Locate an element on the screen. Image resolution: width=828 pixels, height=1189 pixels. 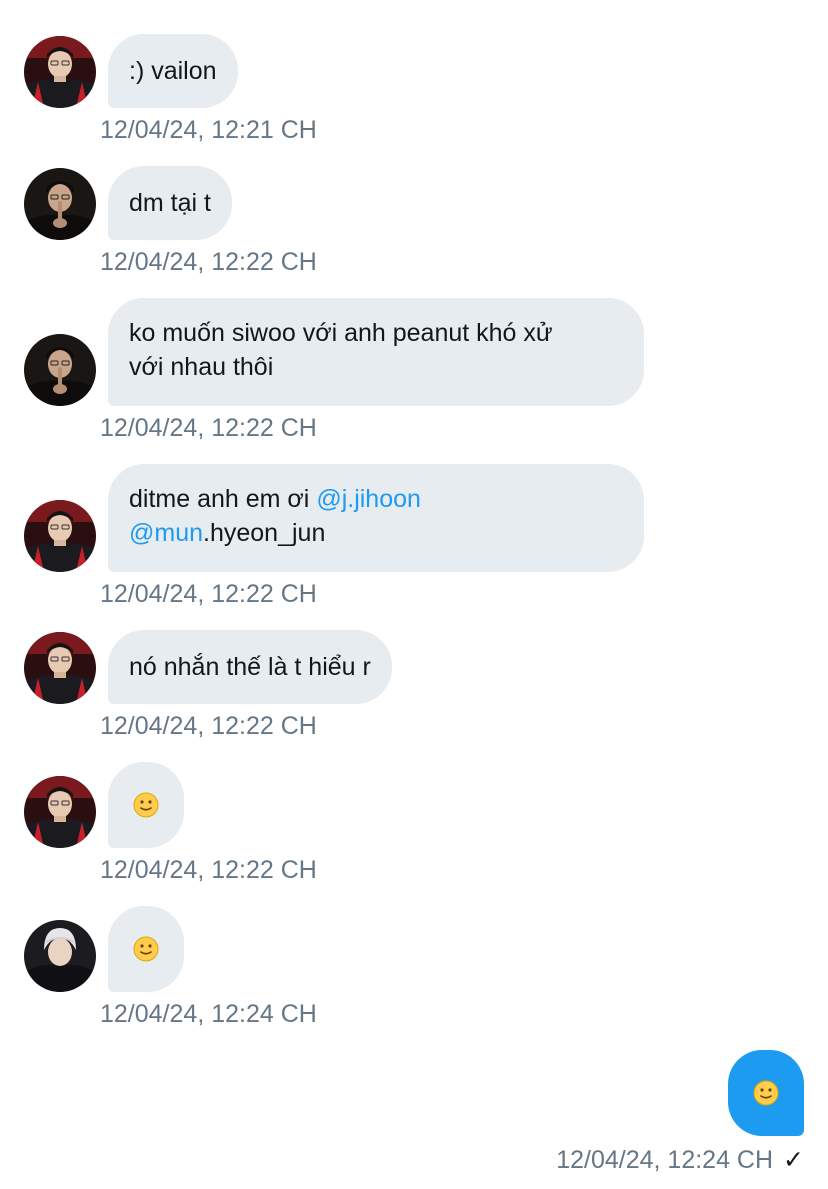
message-text: dm tại t is located at coordinates (170, 203).